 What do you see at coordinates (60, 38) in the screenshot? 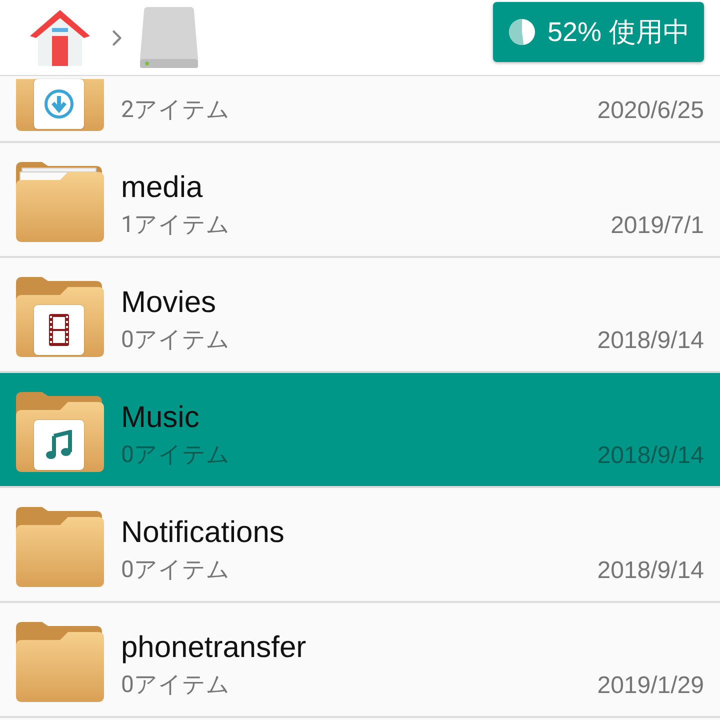
I see `home-icon` at bounding box center [60, 38].